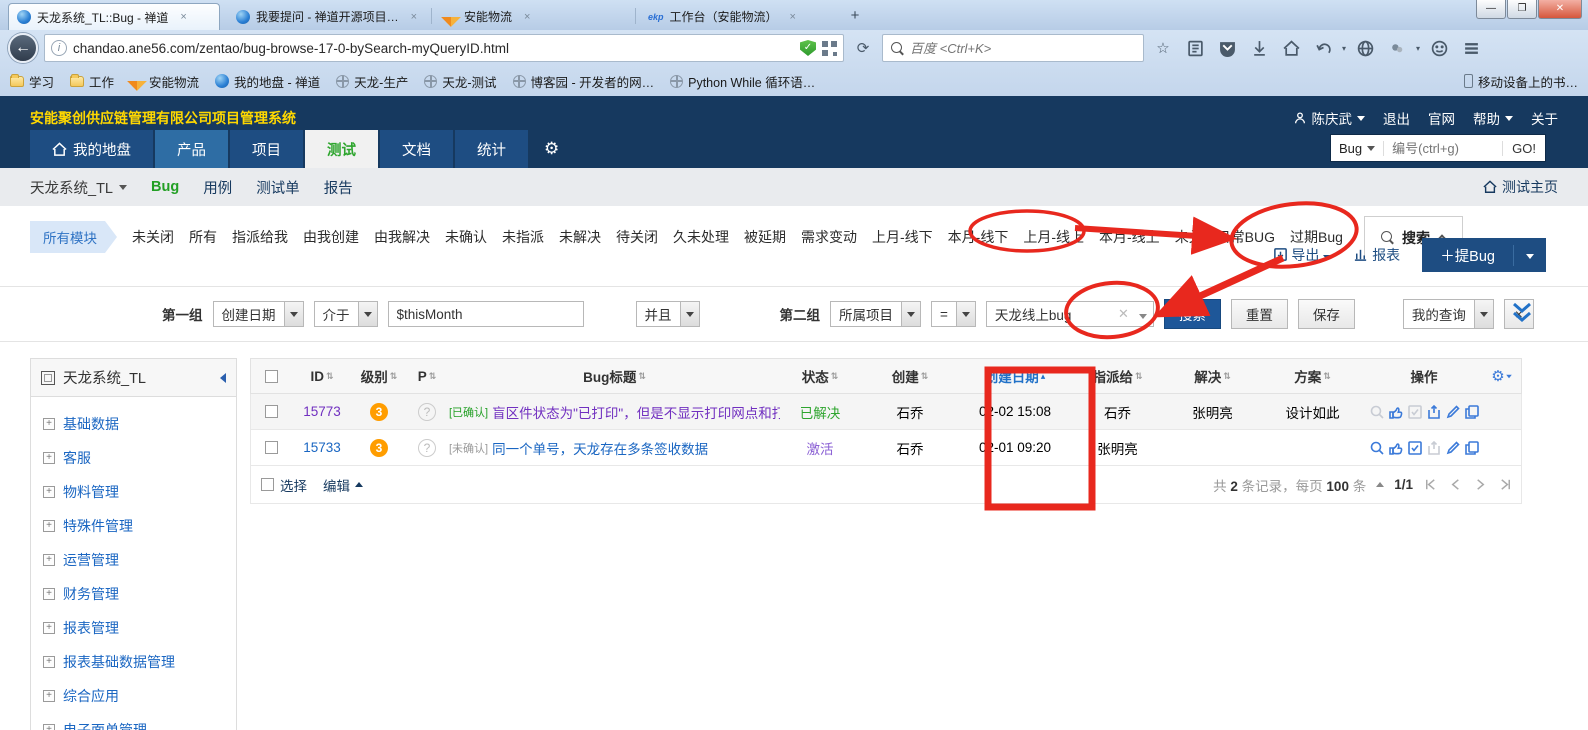 The height and width of the screenshot is (730, 1588). I want to click on nav-product: 产品, so click(191, 149).